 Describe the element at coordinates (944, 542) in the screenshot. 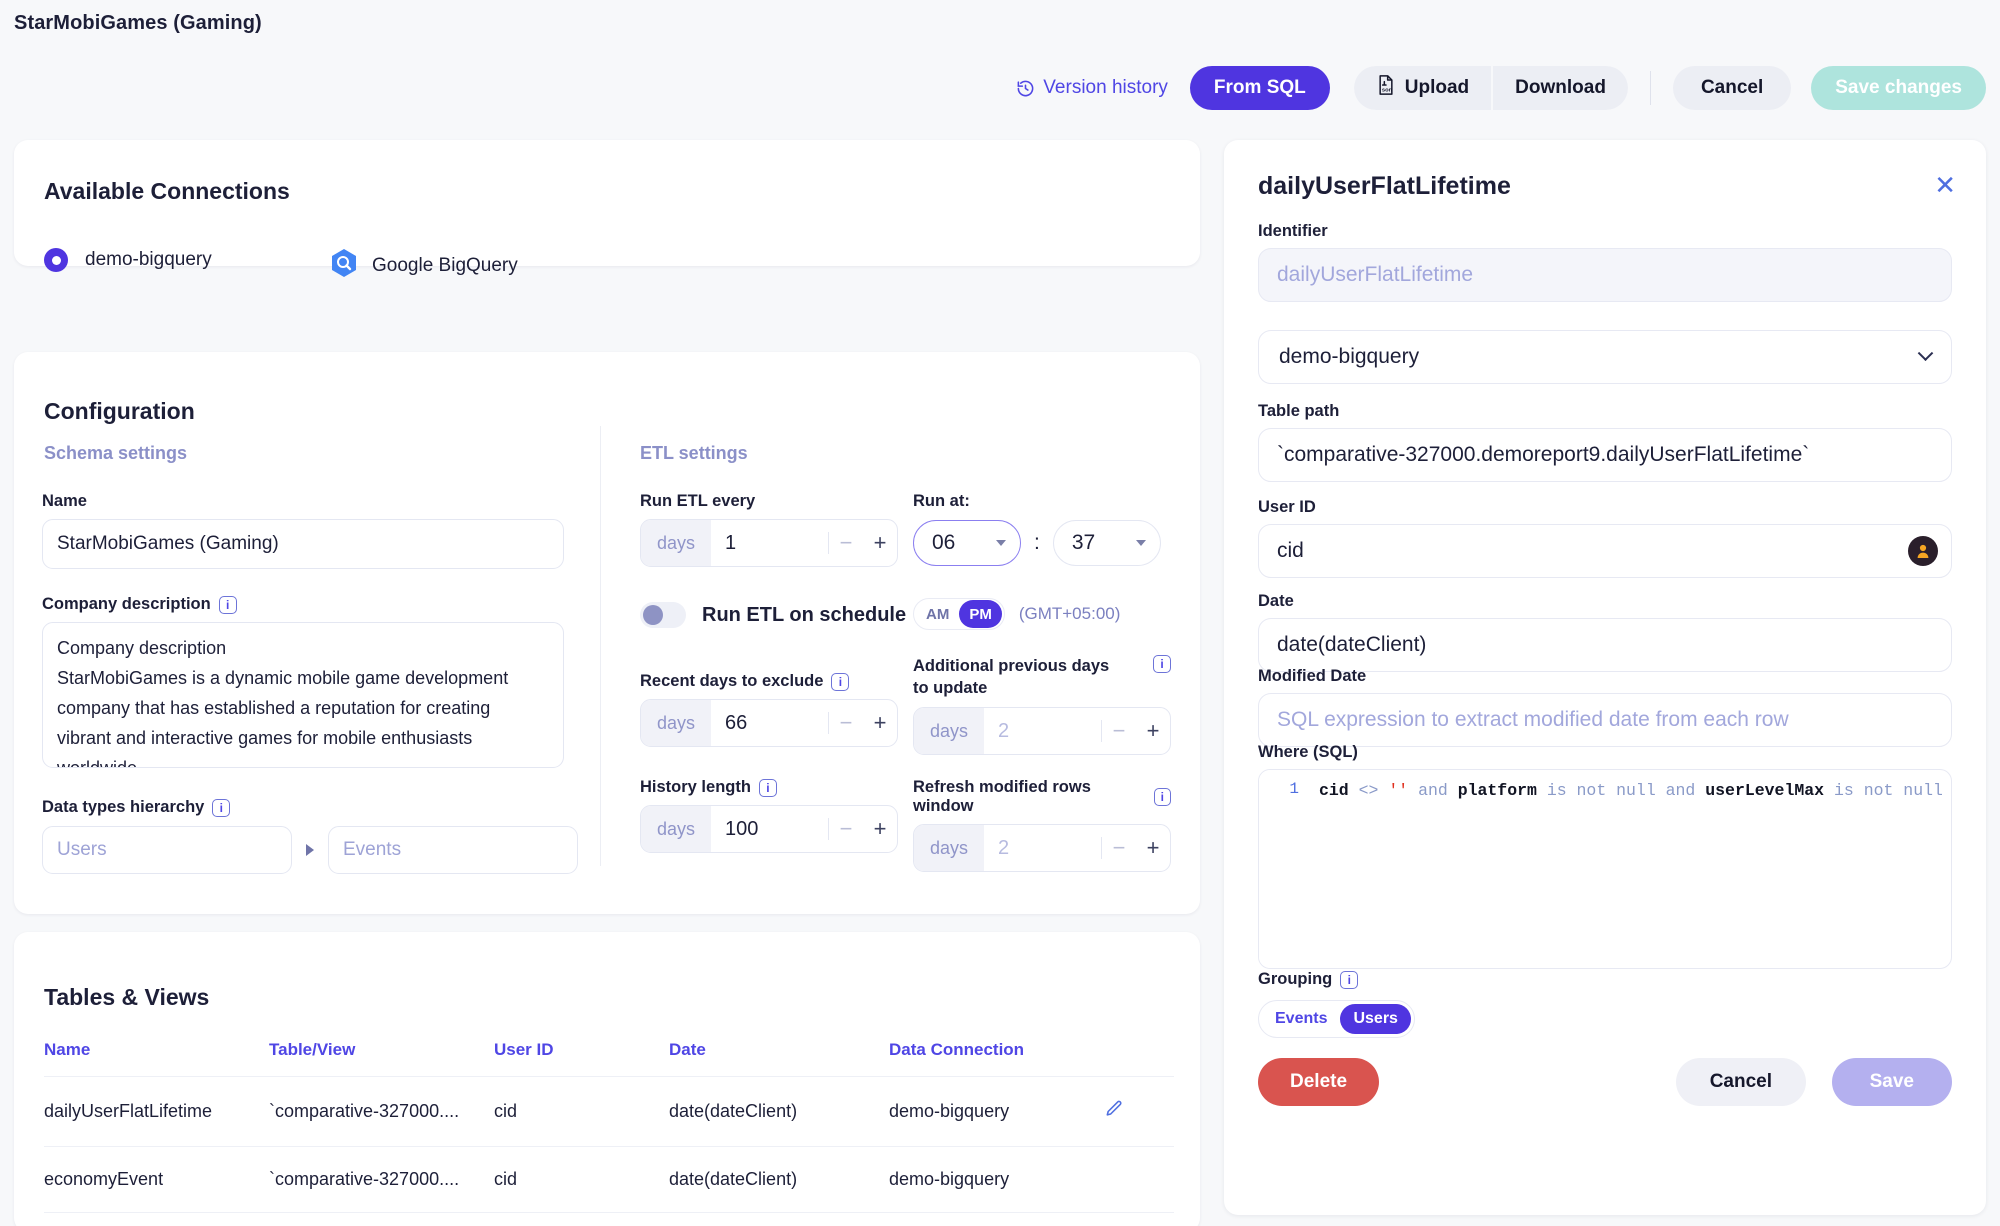

I see `run-at-hour-value: 06` at that location.